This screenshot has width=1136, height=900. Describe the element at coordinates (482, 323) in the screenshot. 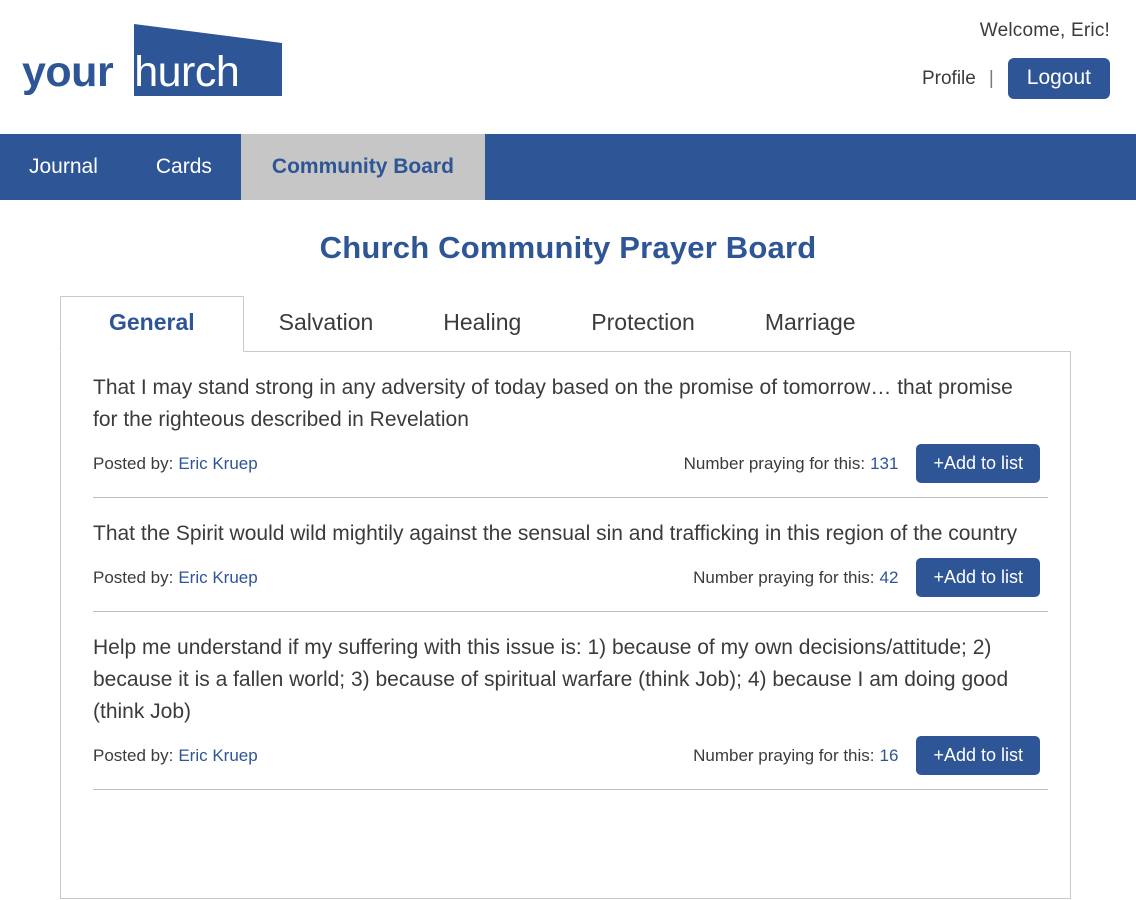

I see `tab-healing: Healing` at that location.